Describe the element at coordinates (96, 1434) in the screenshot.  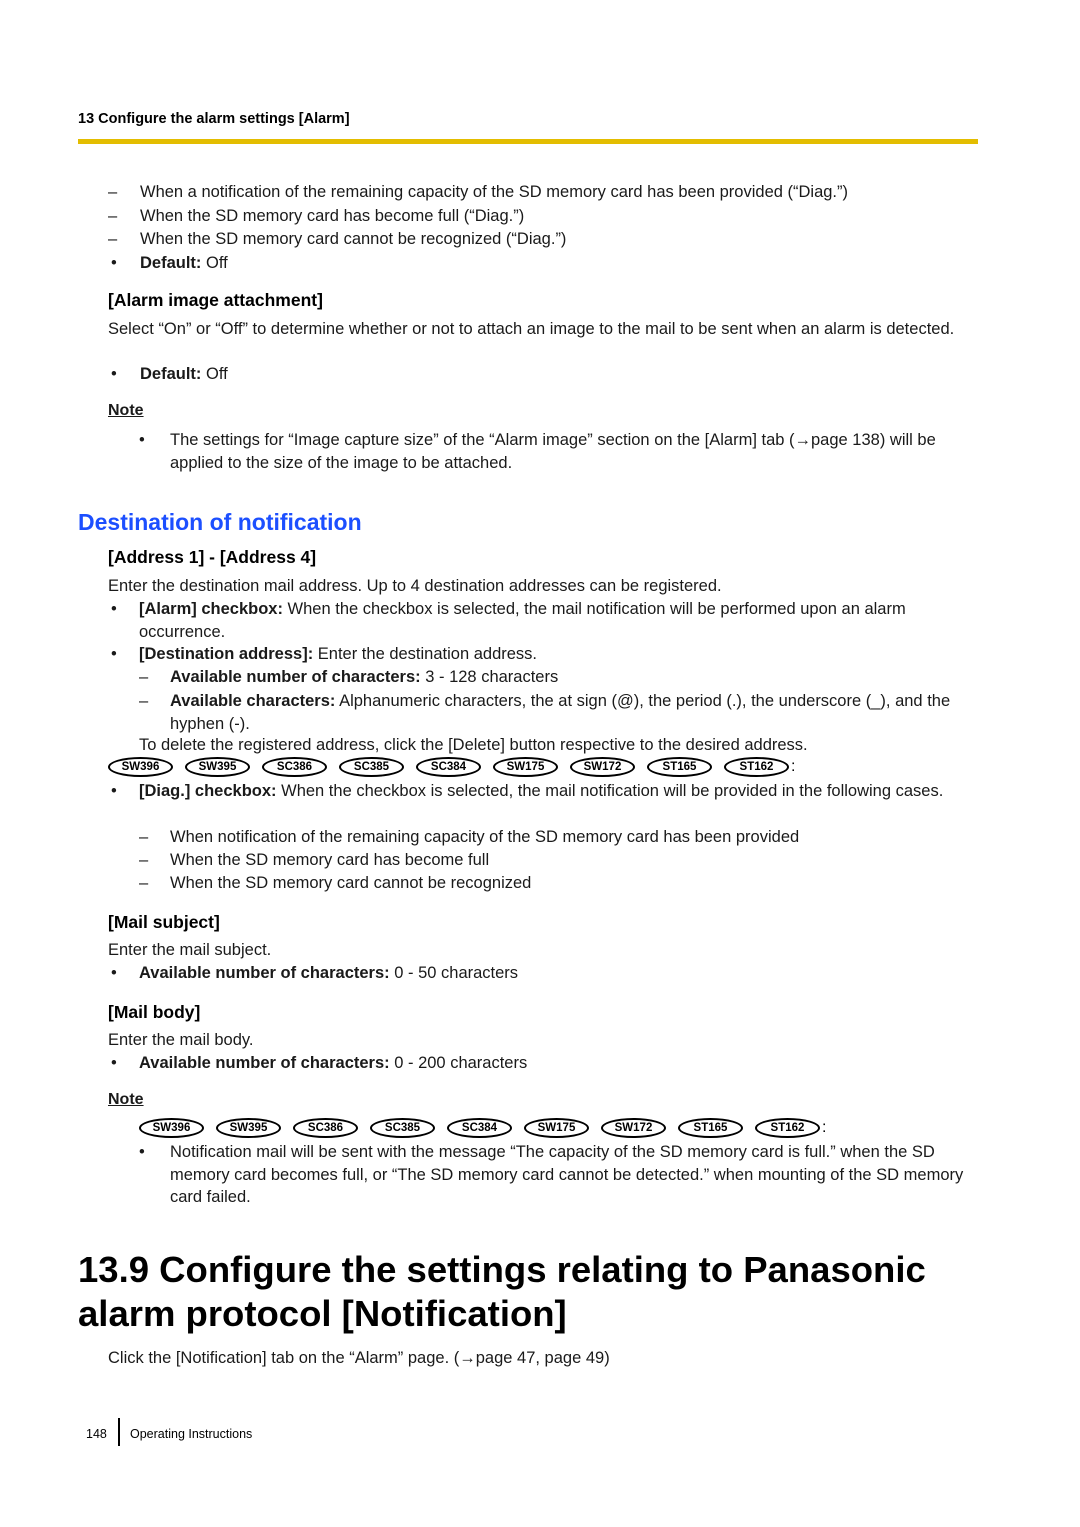
I see `page-number: 148` at that location.